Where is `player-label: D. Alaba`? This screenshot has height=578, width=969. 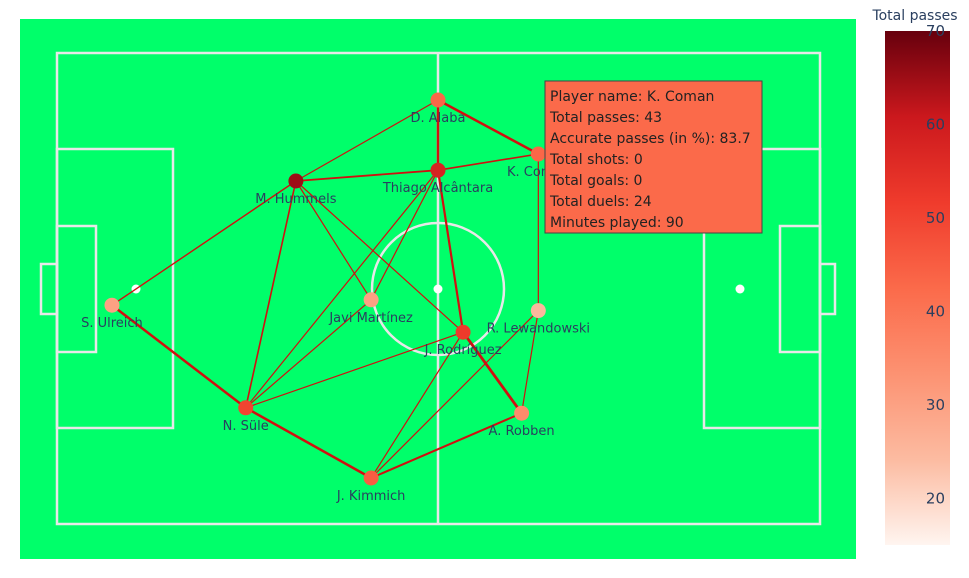
player-label: D. Alaba is located at coordinates (438, 118).